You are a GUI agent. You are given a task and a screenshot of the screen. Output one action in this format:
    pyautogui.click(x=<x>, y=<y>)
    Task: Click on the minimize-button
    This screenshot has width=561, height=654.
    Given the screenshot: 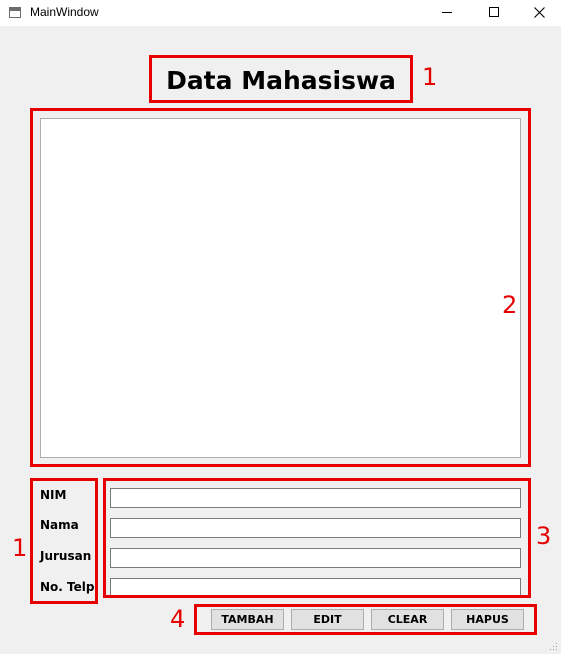 What is the action you would take?
    pyautogui.click(x=447, y=13)
    